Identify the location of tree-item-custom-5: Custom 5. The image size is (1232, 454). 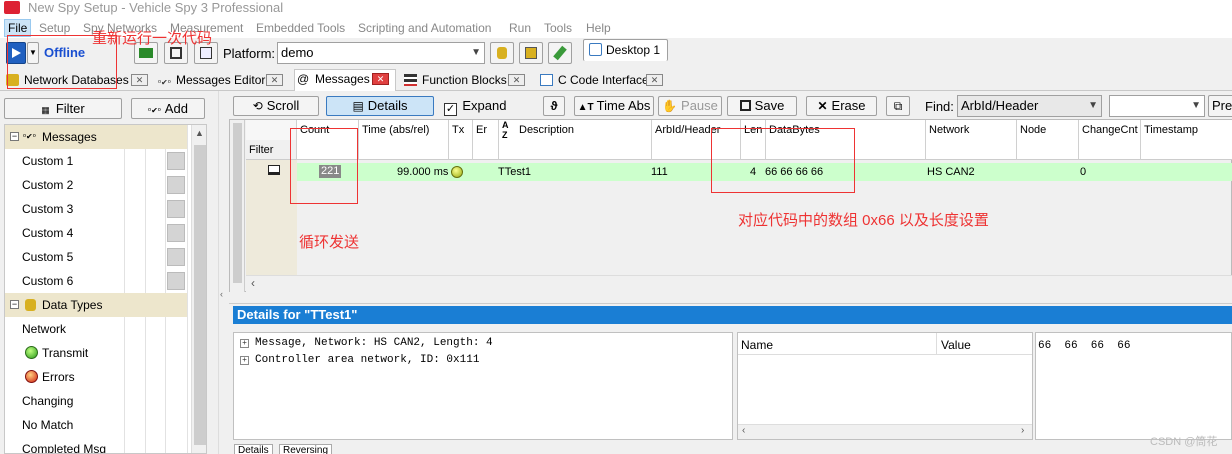
(96, 257).